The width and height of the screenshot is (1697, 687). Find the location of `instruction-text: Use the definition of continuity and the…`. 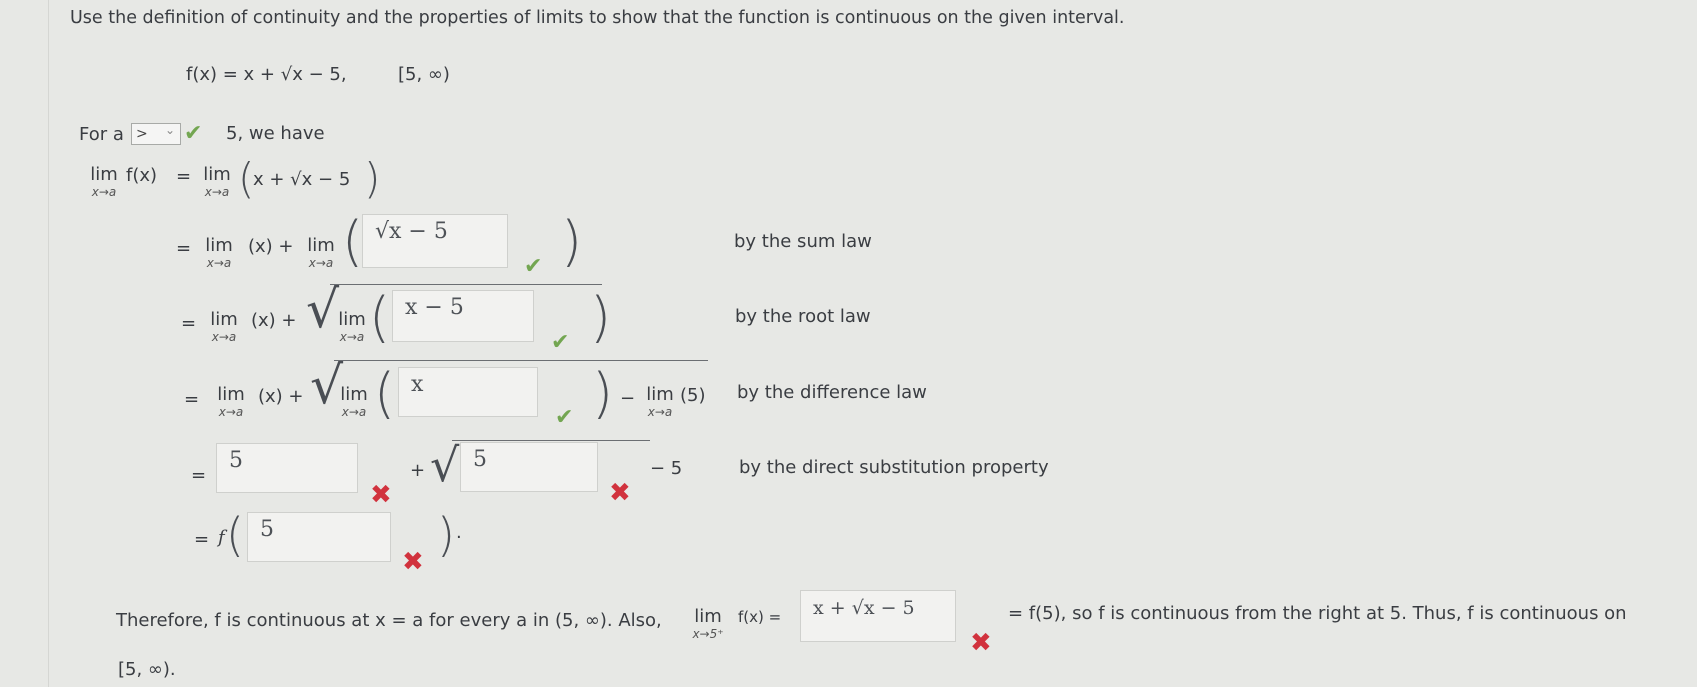

instruction-text: Use the definition of continuity and the… is located at coordinates (597, 18).